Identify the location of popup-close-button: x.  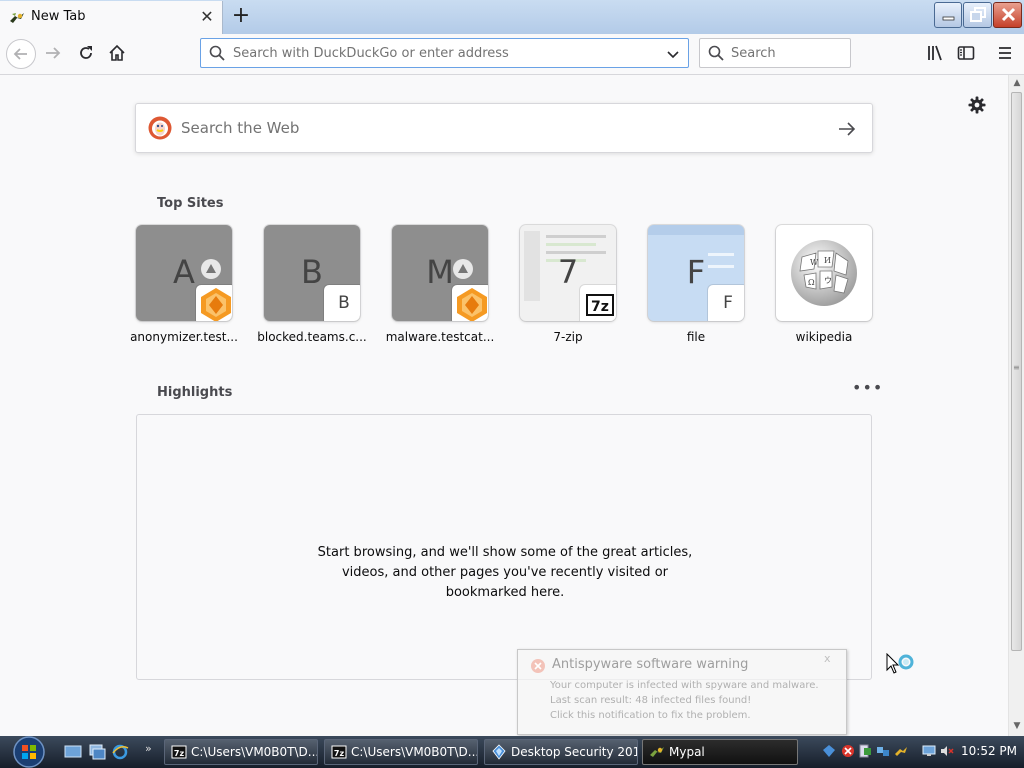
(827, 658).